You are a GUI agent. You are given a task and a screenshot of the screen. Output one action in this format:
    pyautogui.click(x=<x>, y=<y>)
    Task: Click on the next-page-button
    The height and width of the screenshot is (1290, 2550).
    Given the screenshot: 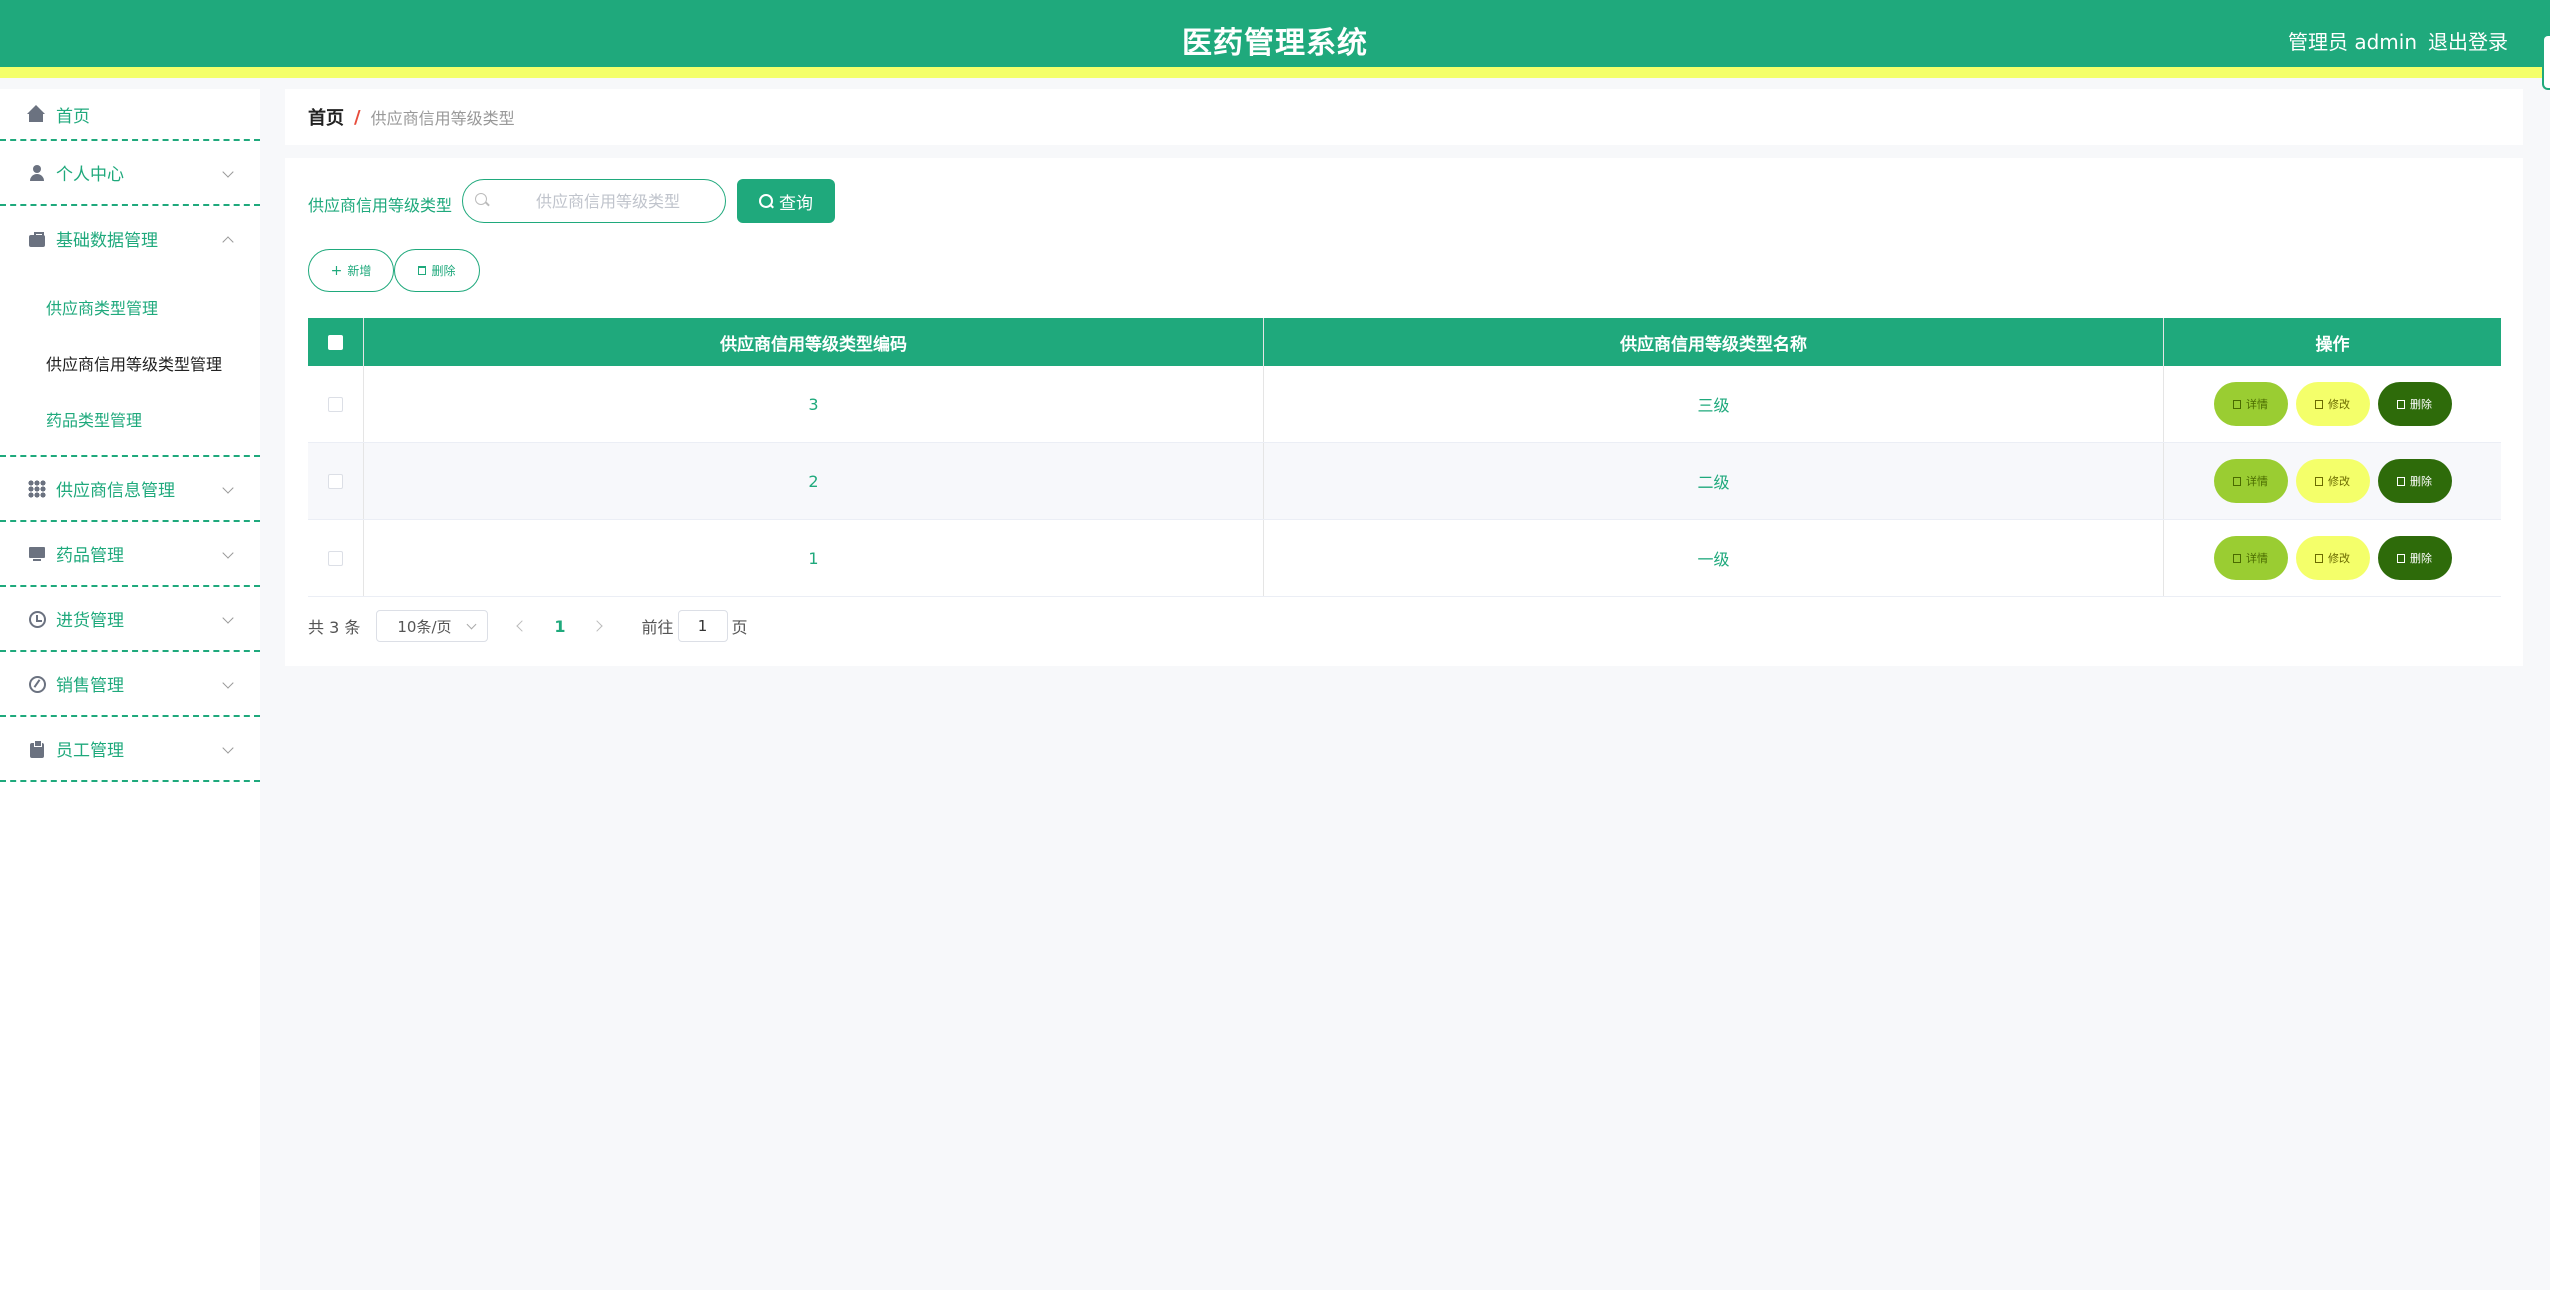 What is the action you would take?
    pyautogui.click(x=599, y=626)
    